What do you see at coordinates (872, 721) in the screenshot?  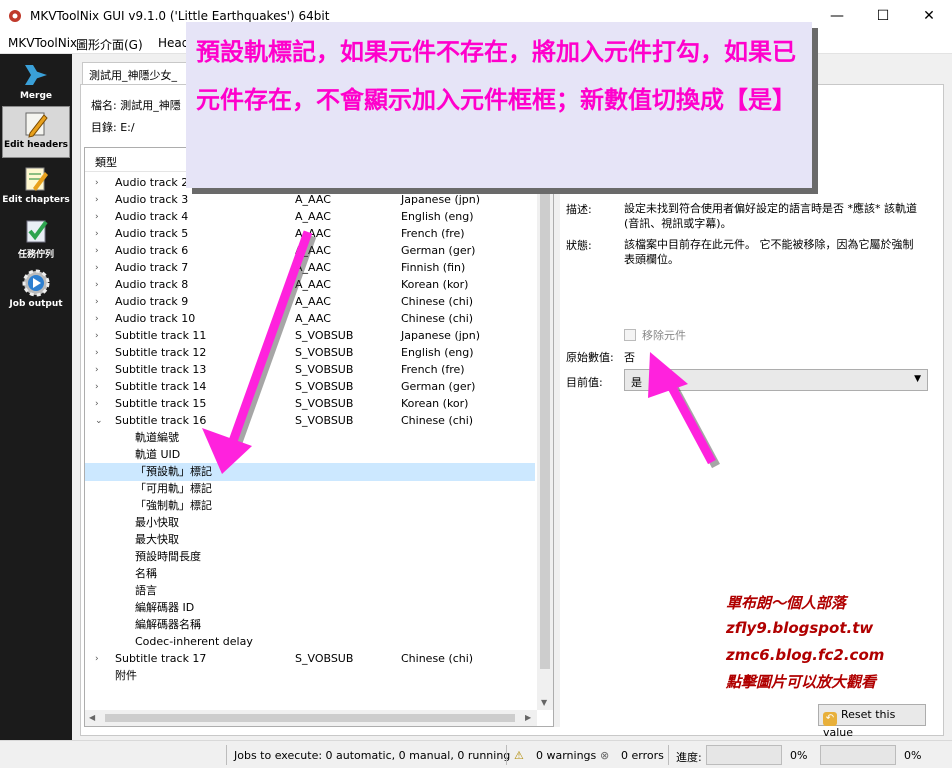 I see `reset-value-button: ↶ Reset this value` at bounding box center [872, 721].